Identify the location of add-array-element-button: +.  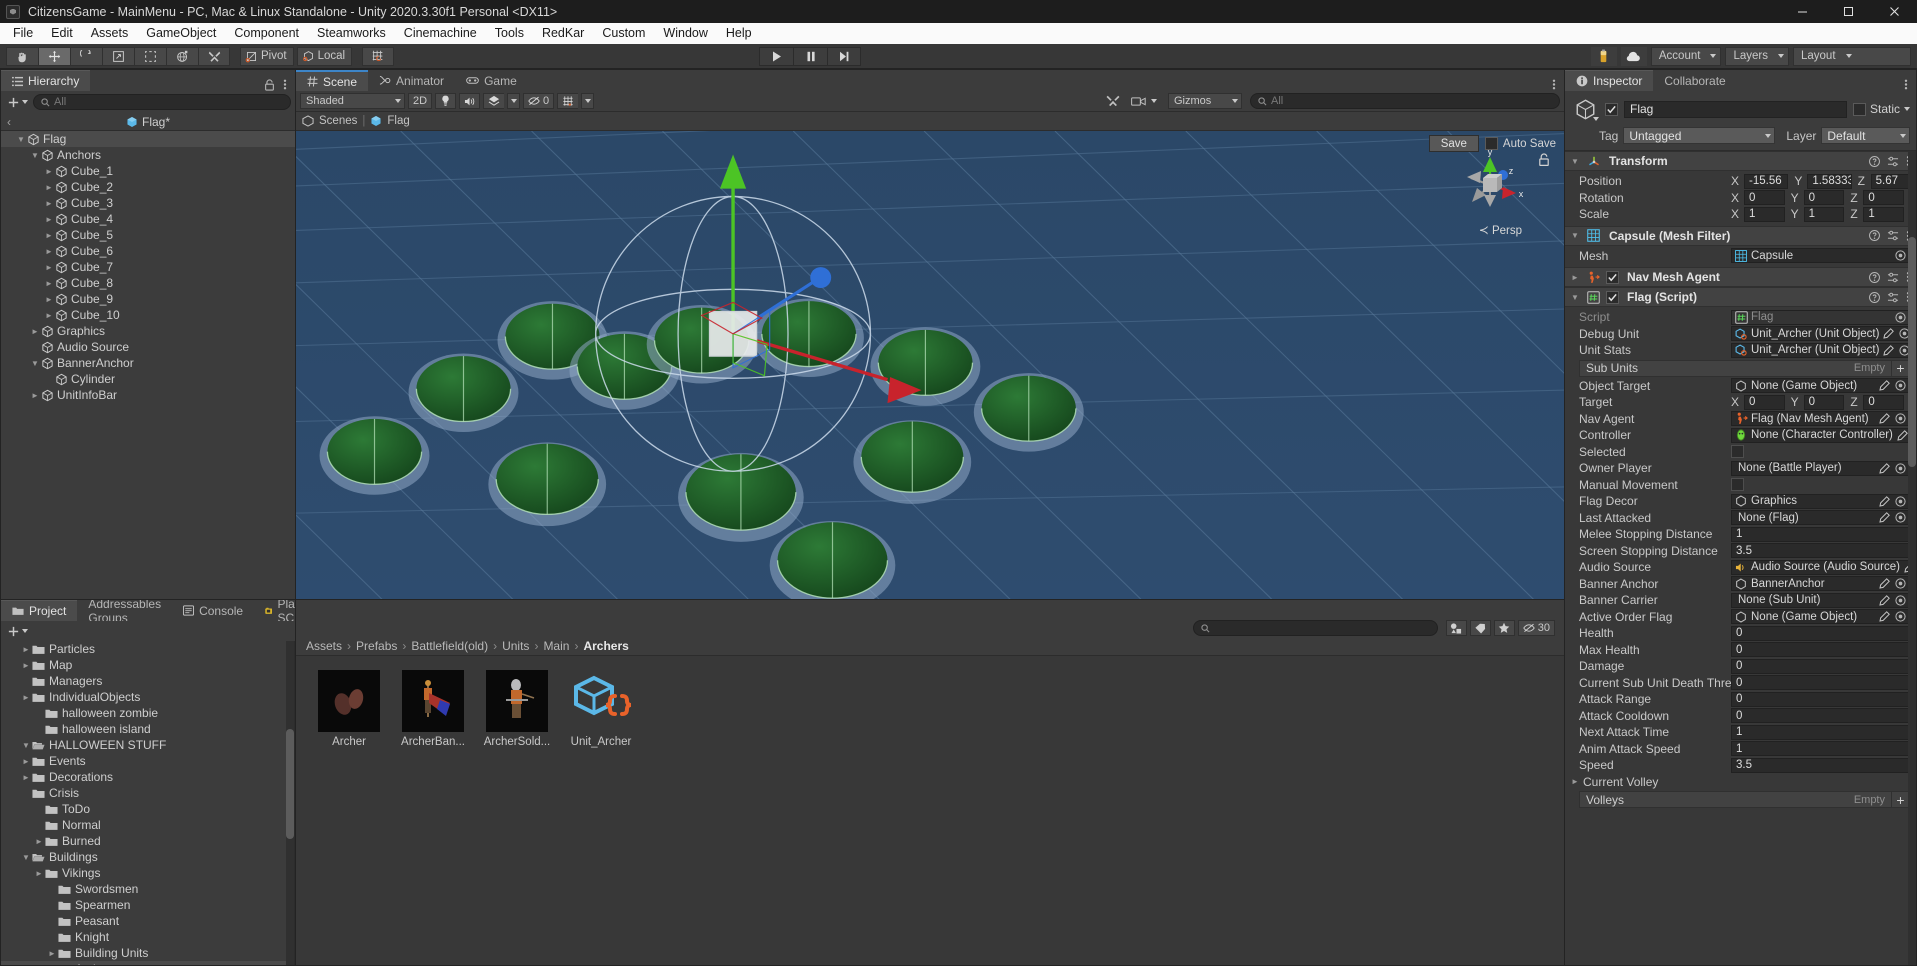
(1900, 800).